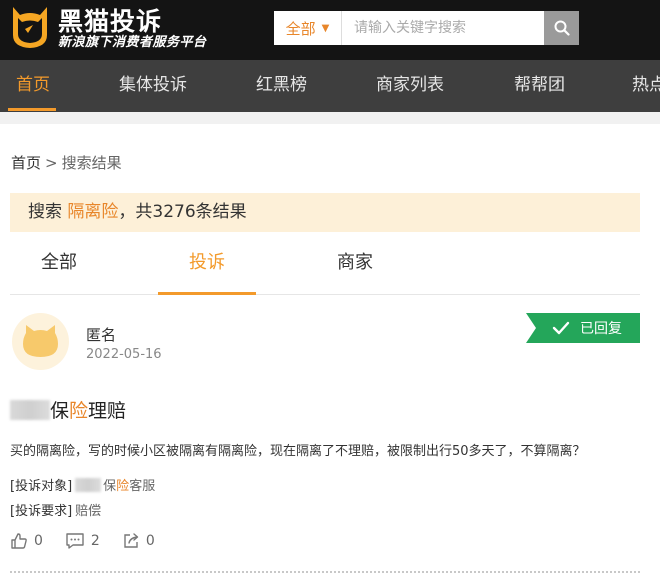  I want to click on result-count: ，共3276条结果, so click(182, 212).